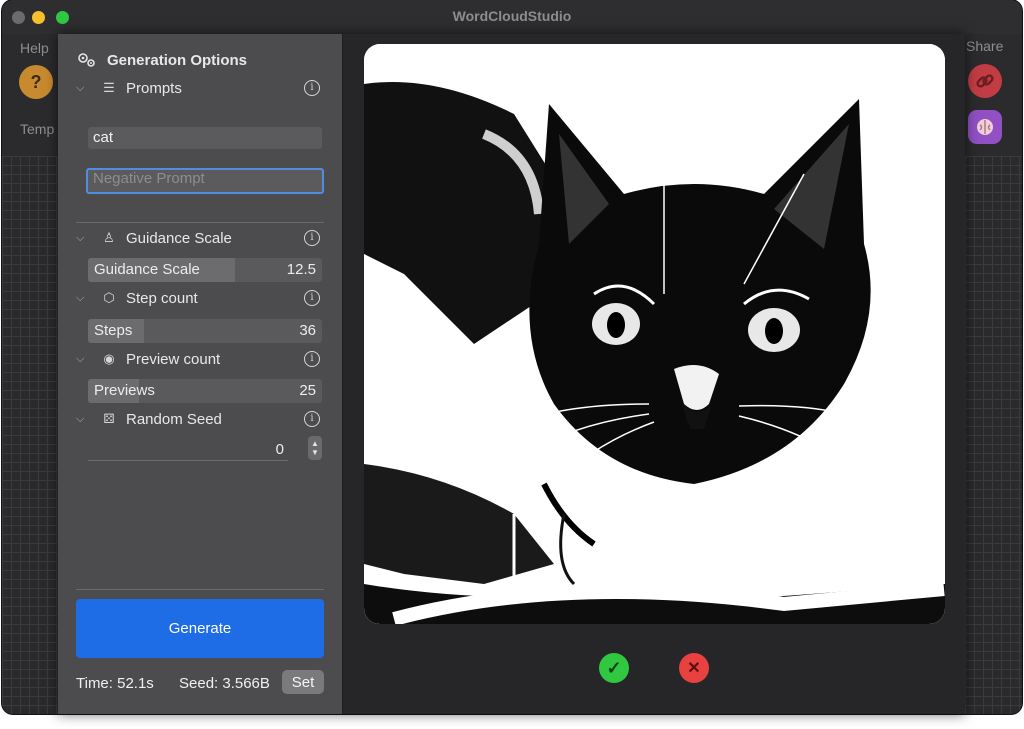 This screenshot has height=729, width=1024. What do you see at coordinates (147, 269) in the screenshot?
I see `guidance-slider-label: Guidance Scale` at bounding box center [147, 269].